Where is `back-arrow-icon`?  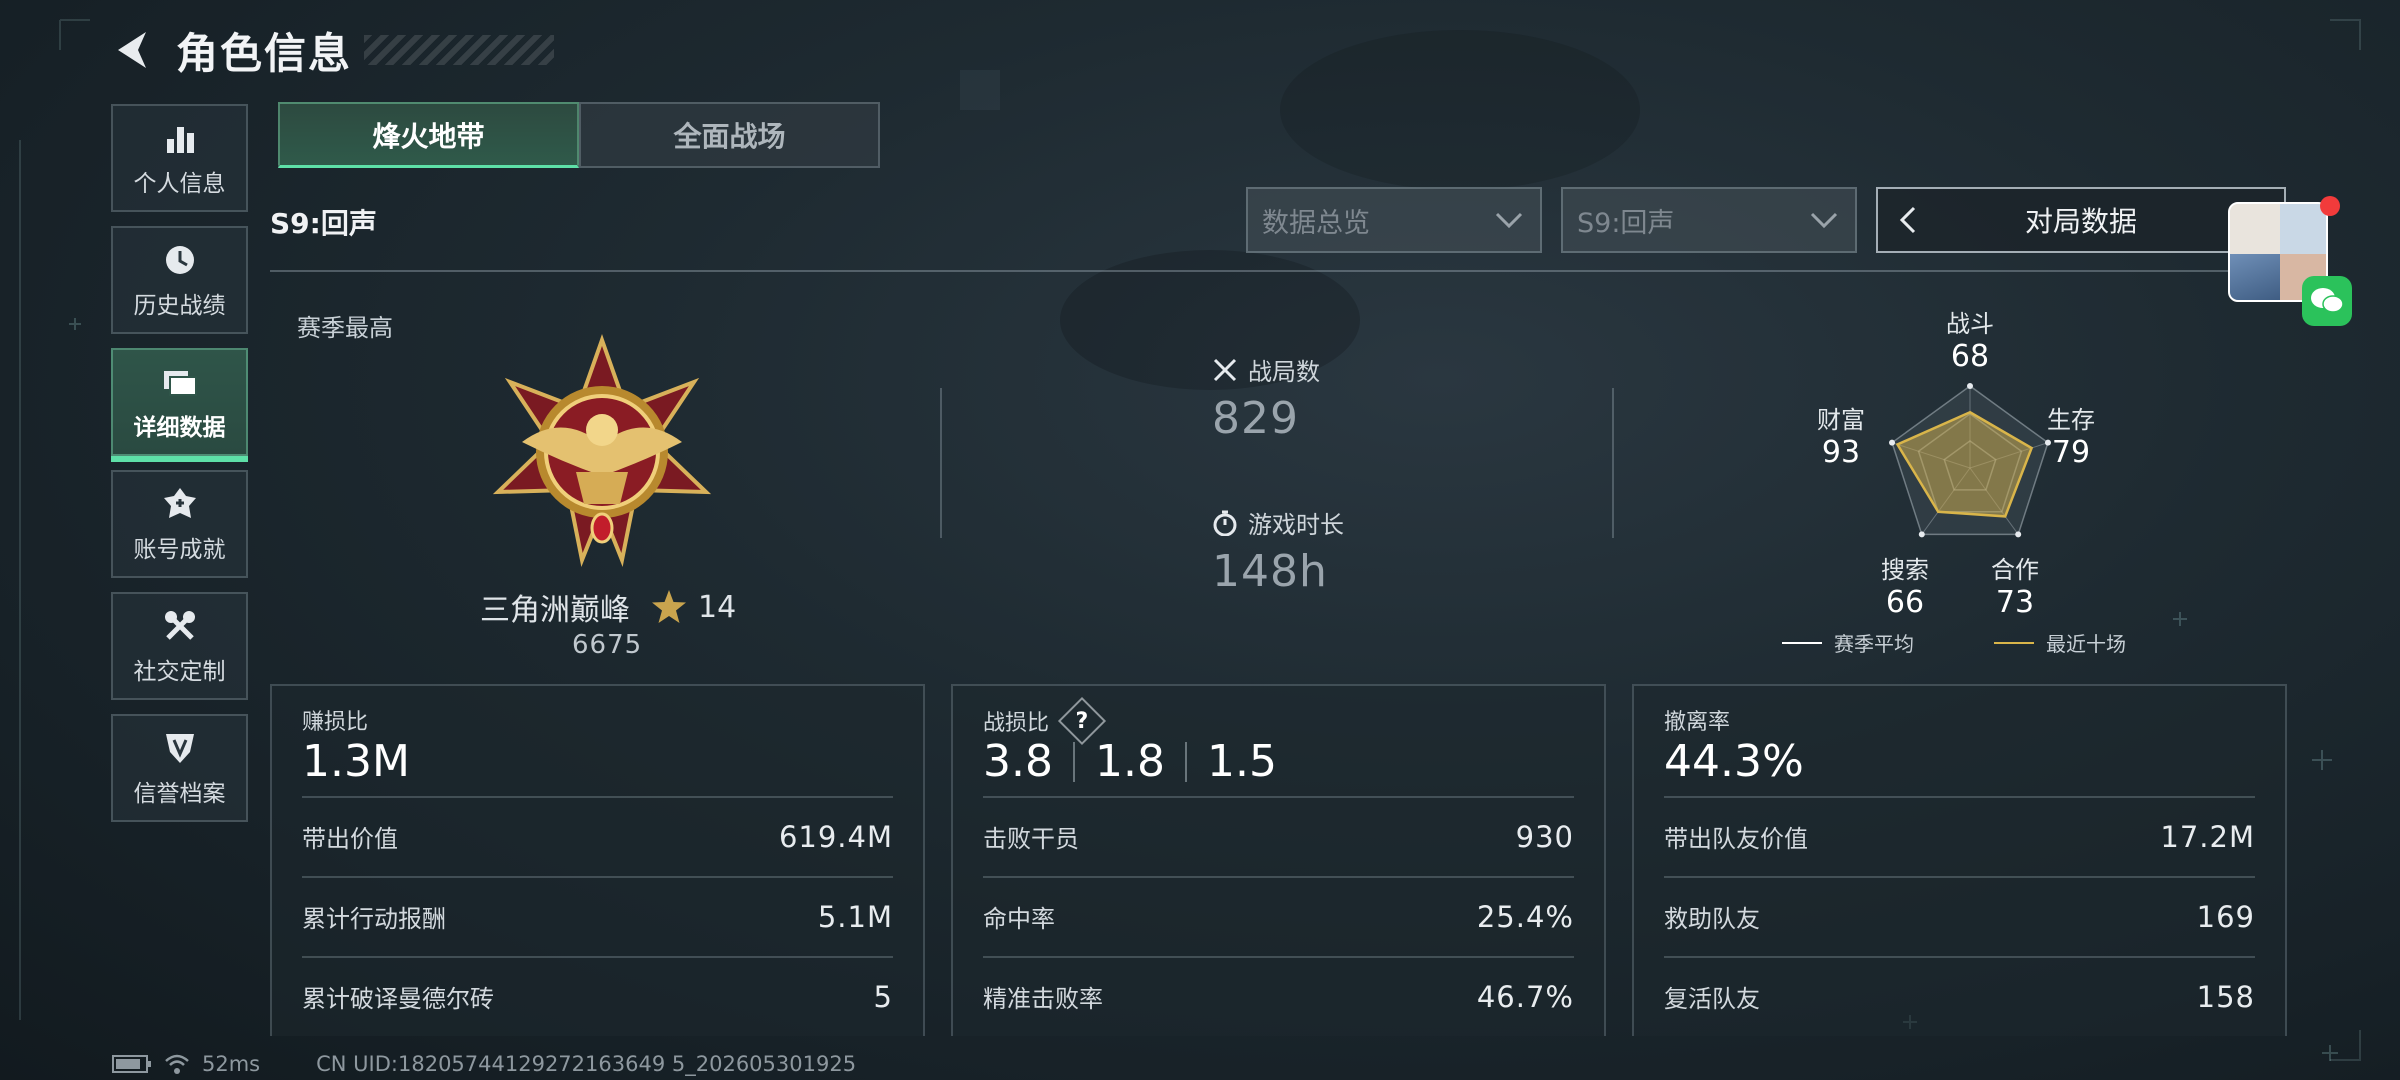
back-arrow-icon is located at coordinates (132, 50).